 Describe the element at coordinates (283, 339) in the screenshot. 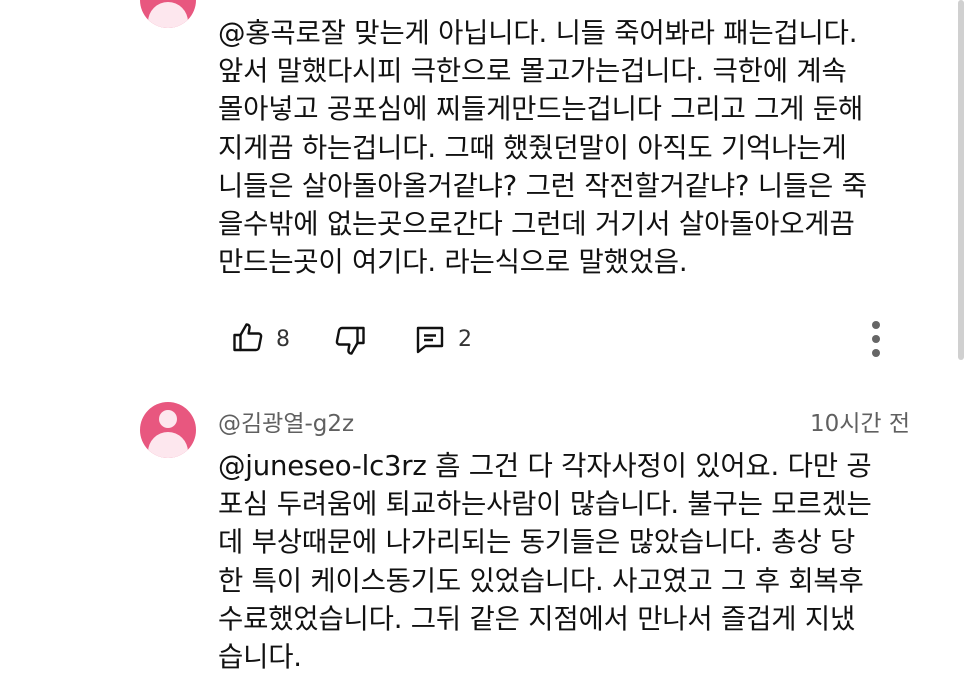

I see `like-count: 8` at that location.